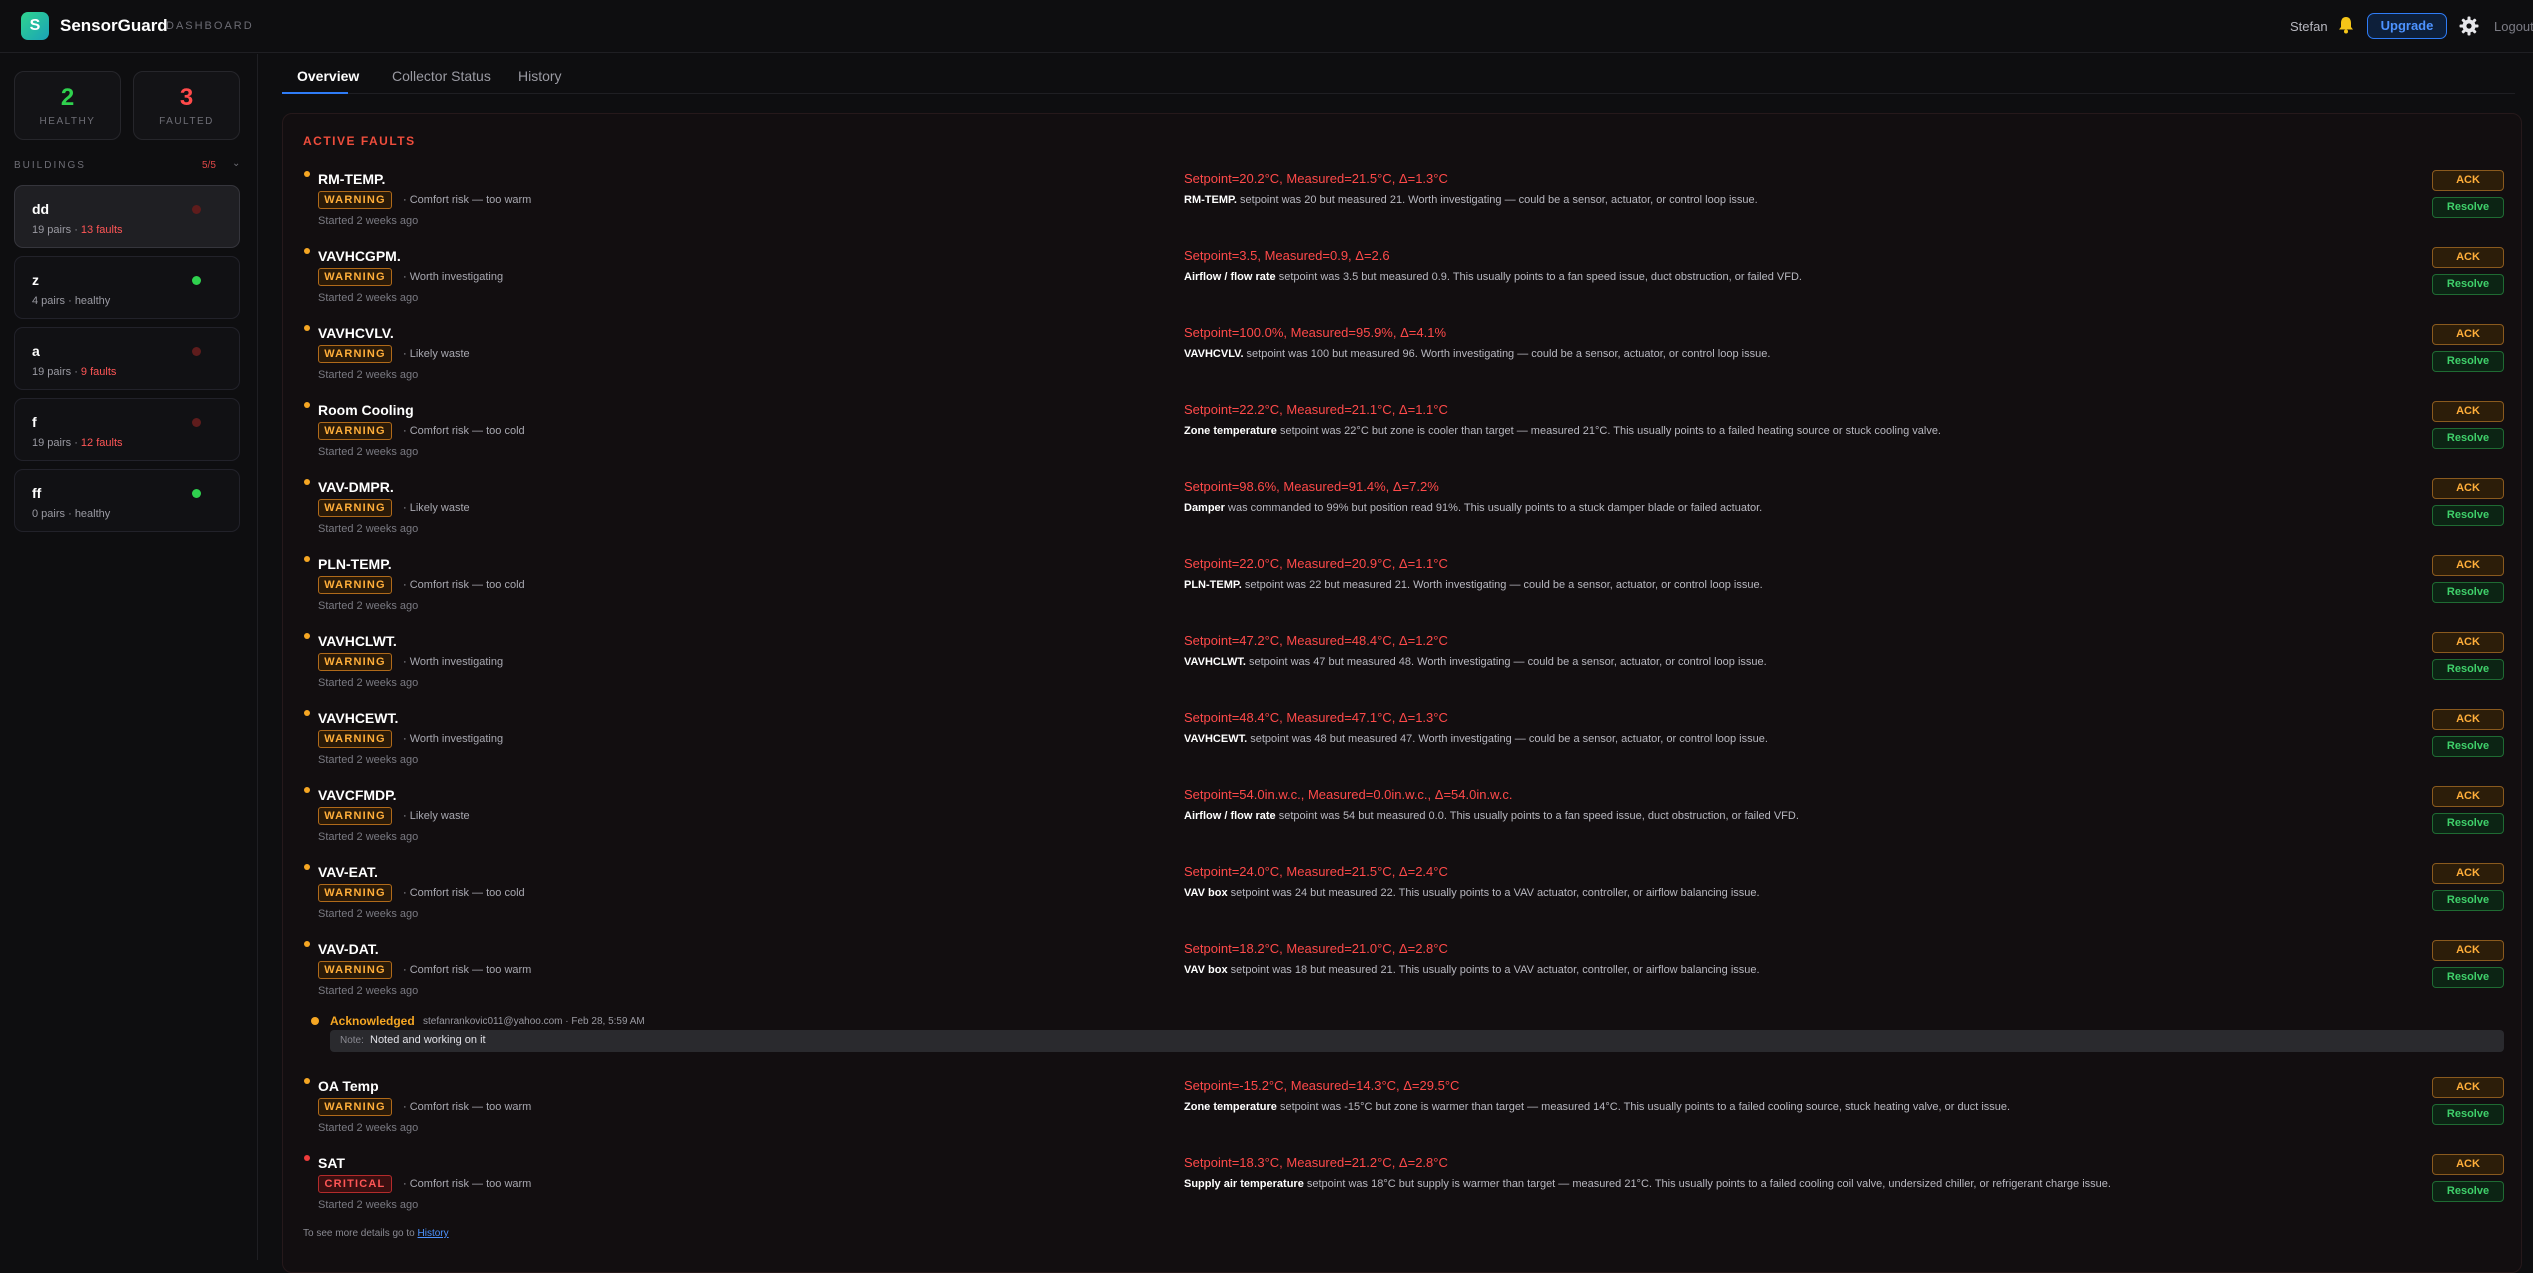 This screenshot has width=2533, height=1273. Describe the element at coordinates (2513, 26) in the screenshot. I see `logout-link: Logout` at that location.